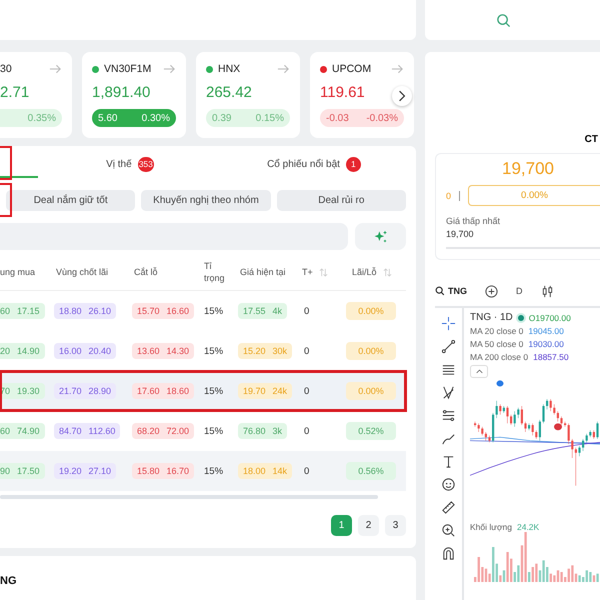  Describe the element at coordinates (342, 92) in the screenshot. I see `index-value: 119.61` at that location.